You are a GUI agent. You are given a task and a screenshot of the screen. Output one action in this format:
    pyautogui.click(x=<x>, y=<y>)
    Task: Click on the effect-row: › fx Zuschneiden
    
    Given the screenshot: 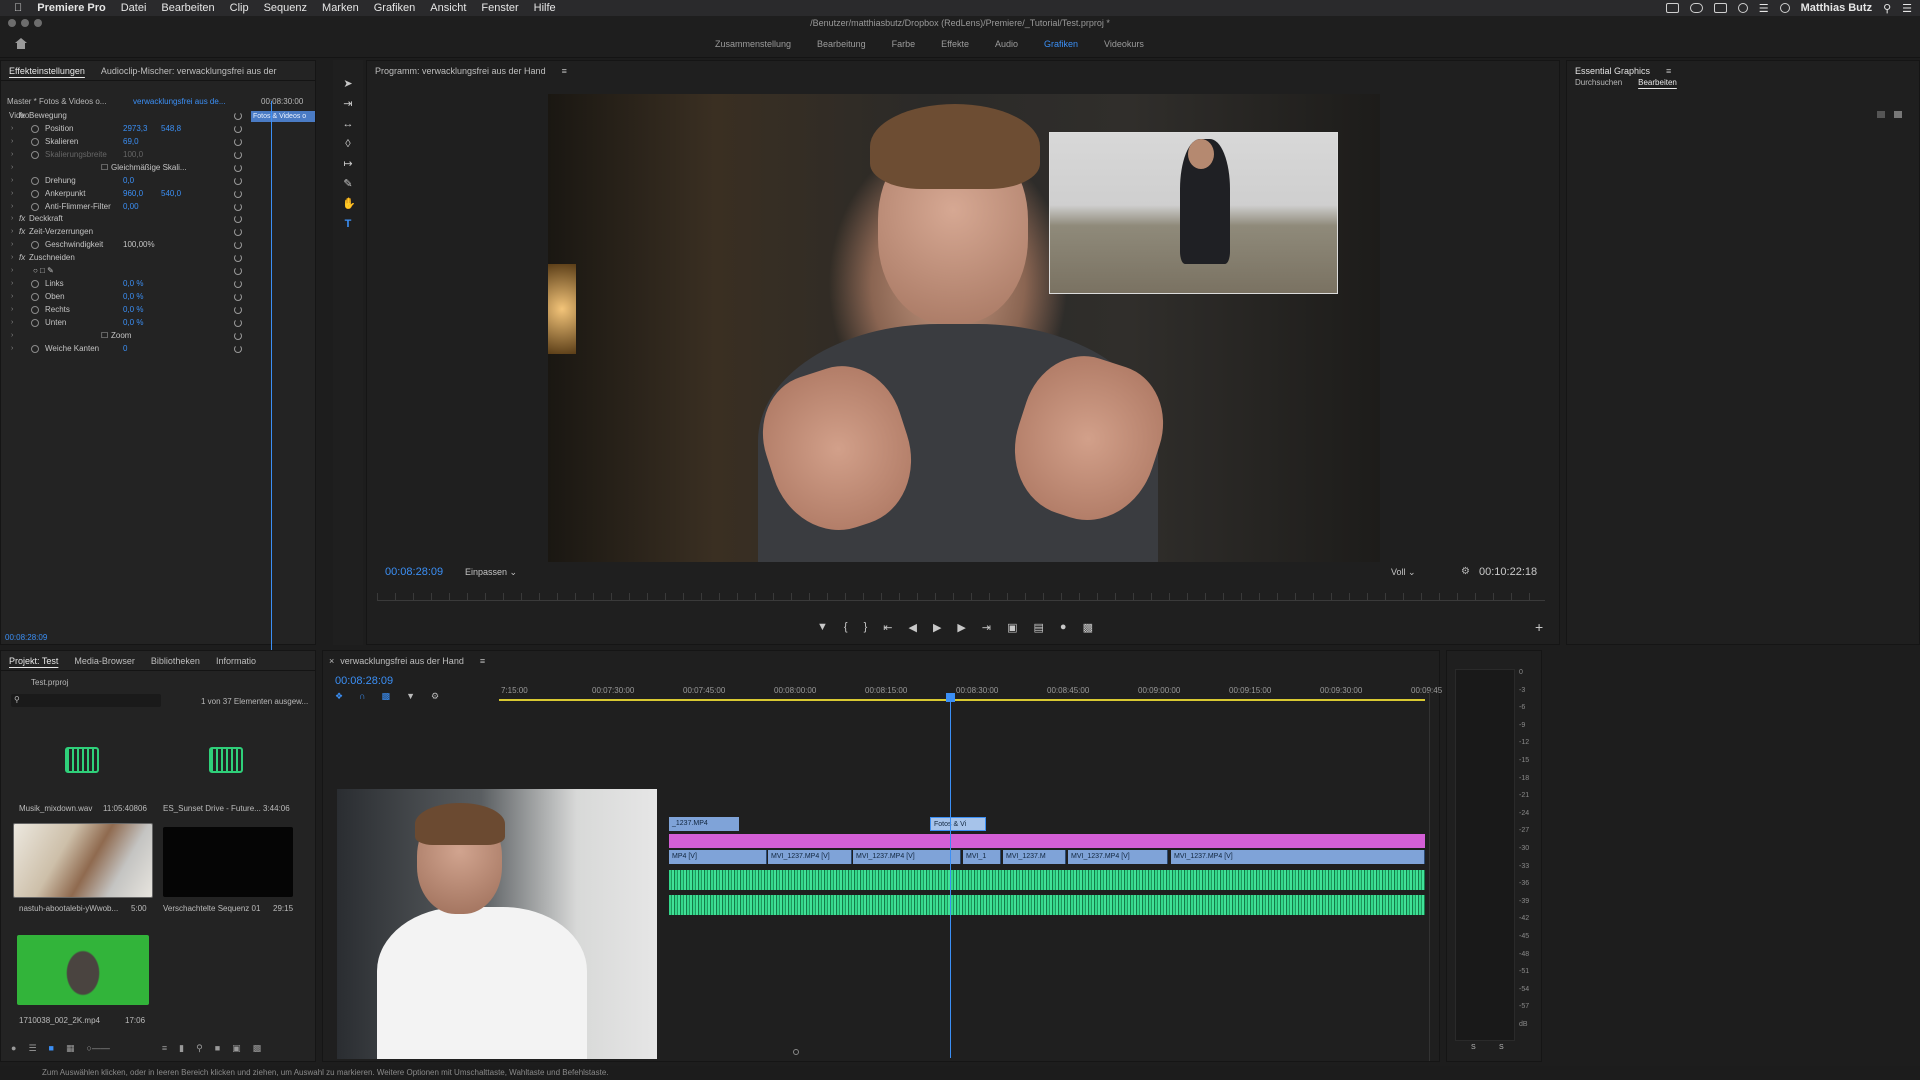 What is the action you would take?
    pyautogui.click(x=159, y=257)
    